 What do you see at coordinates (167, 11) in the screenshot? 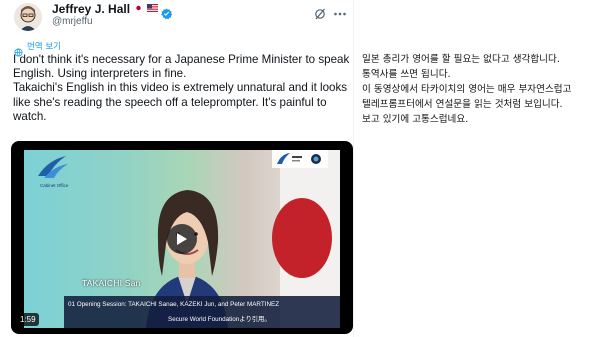
I see `verified-icon` at bounding box center [167, 11].